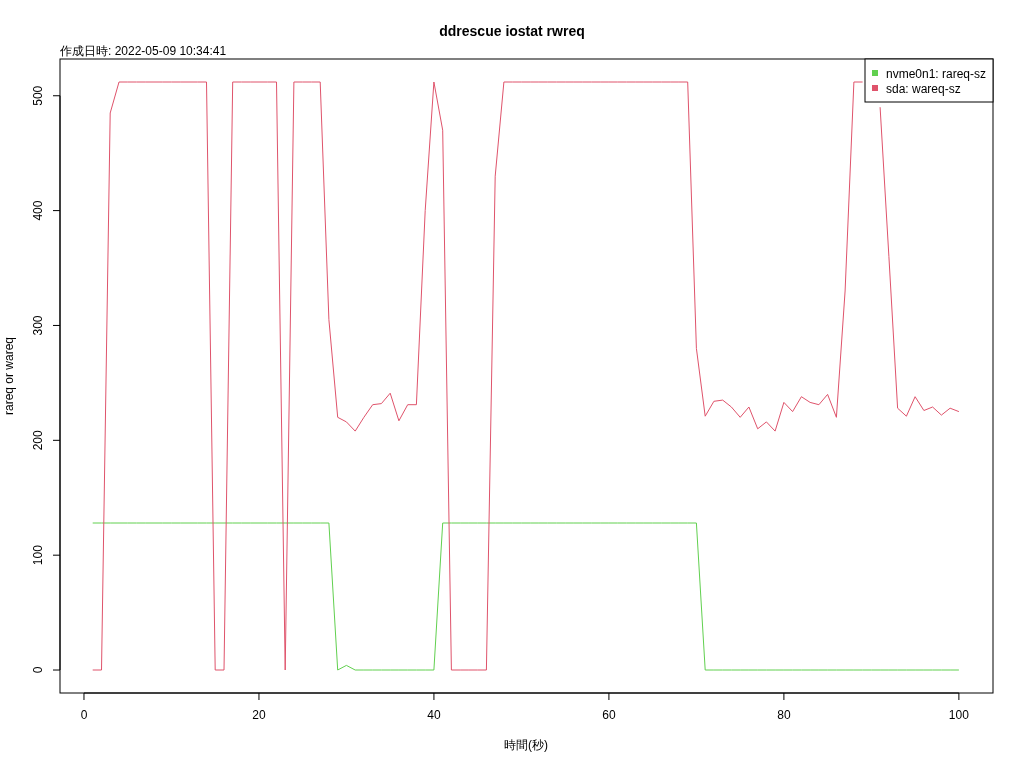 This screenshot has height=768, width=1024. Describe the element at coordinates (38, 555) in the screenshot. I see `y-tick-label: 100` at that location.